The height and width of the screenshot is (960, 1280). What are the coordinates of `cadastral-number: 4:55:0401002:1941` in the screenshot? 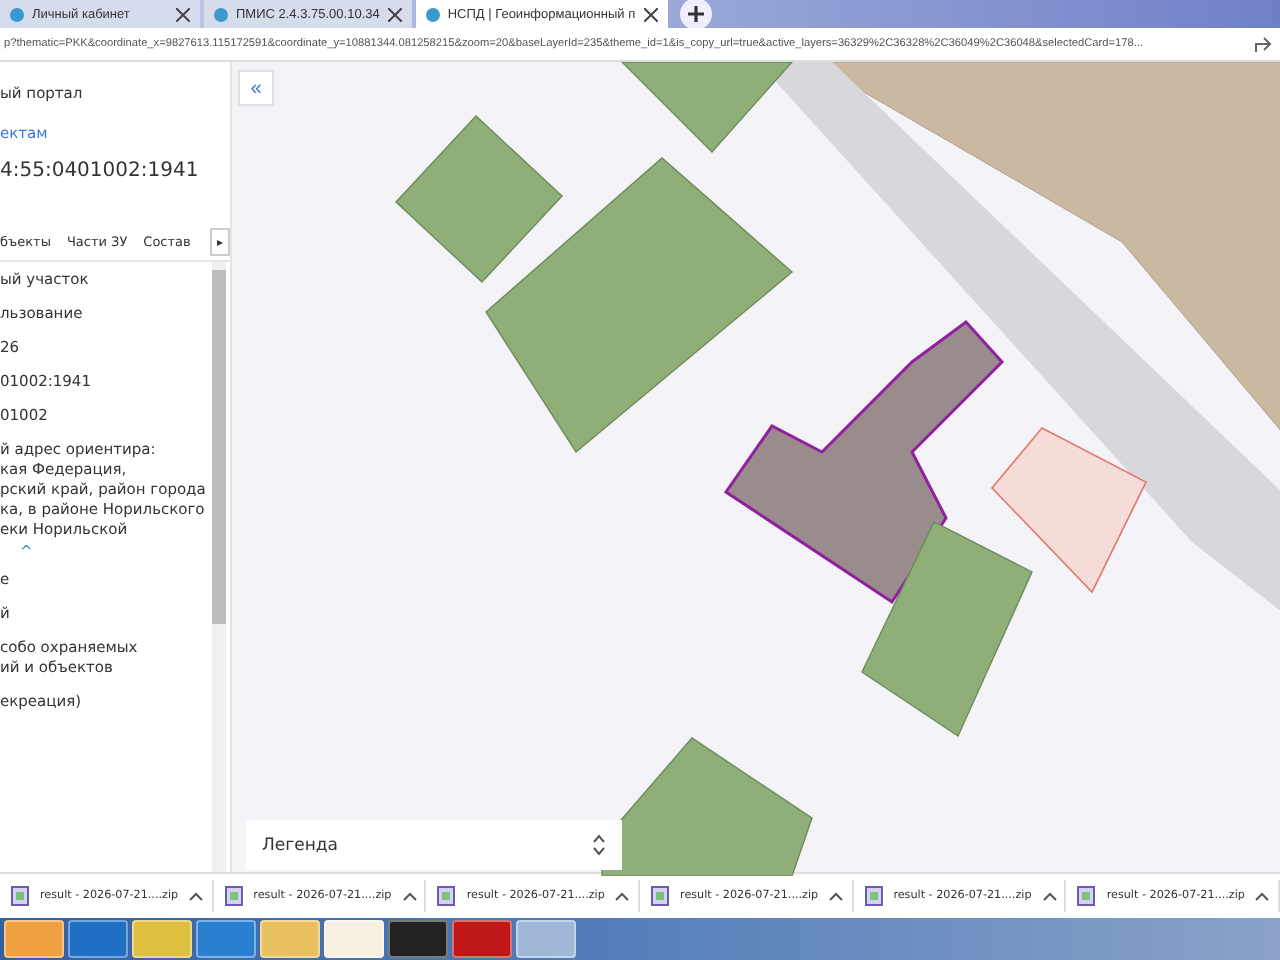 It's located at (100, 172).